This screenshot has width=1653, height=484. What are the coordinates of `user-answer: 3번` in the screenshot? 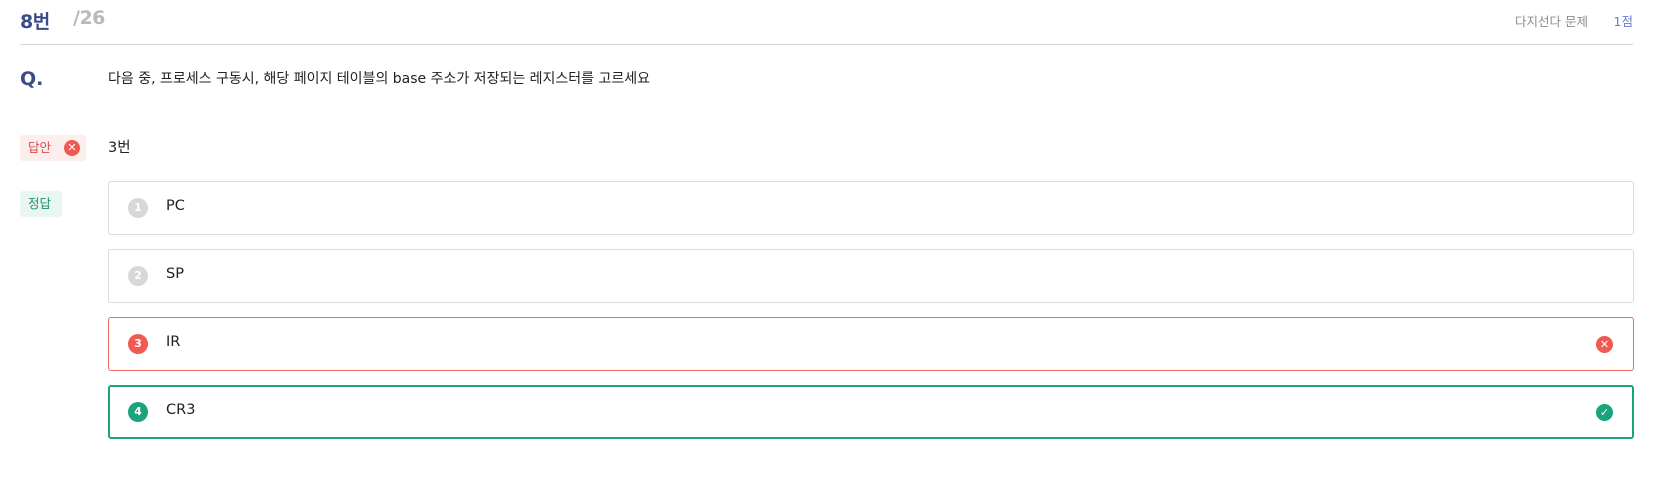 It's located at (119, 148).